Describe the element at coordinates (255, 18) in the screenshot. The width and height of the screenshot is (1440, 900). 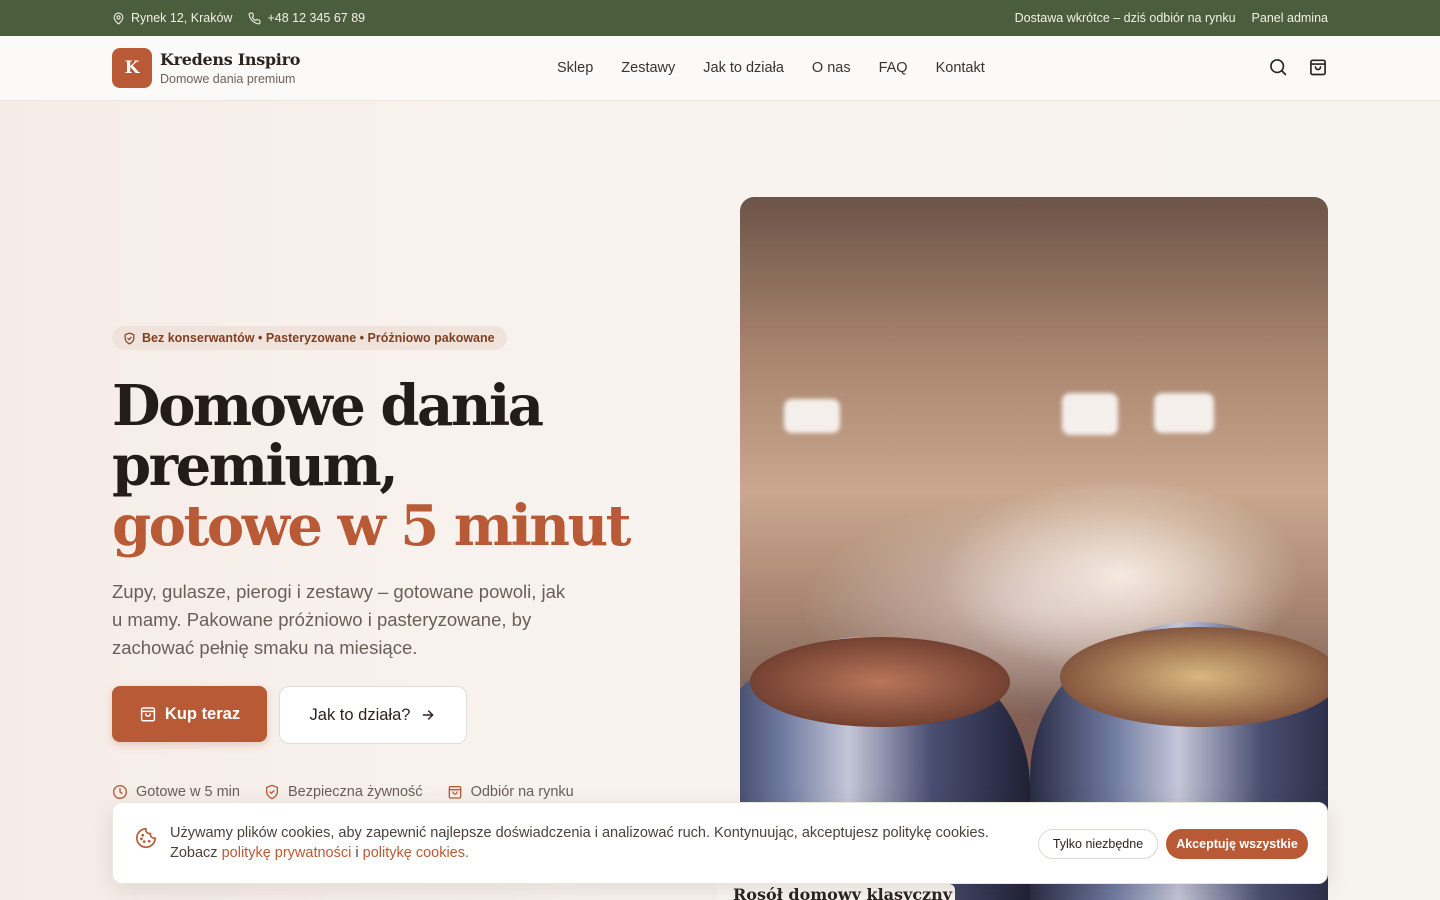
I see `phone-icon` at that location.